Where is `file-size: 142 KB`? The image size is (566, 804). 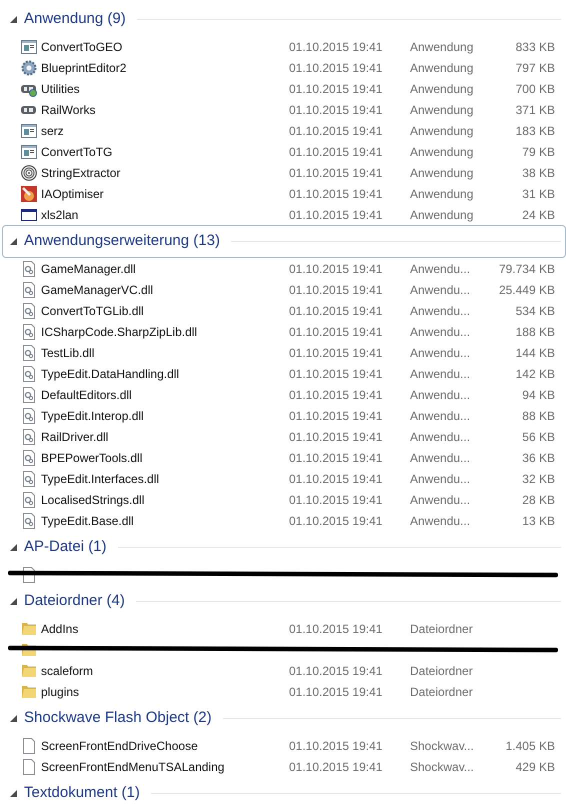 file-size: 142 KB is located at coordinates (535, 374).